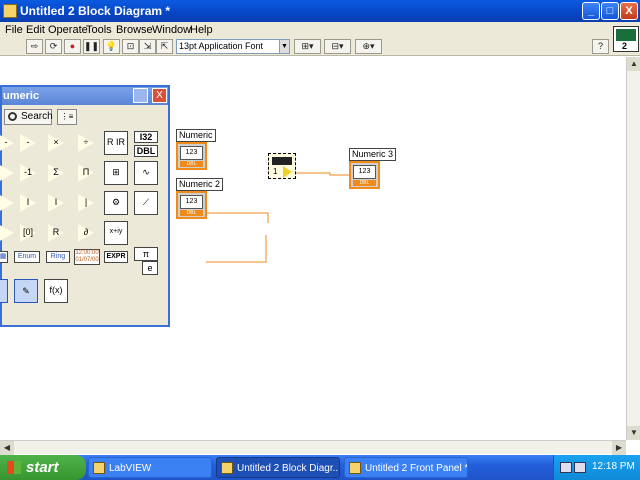 The image size is (640, 480). Describe the element at coordinates (28, 203) in the screenshot. I see `round-nearest-icon: I` at that location.